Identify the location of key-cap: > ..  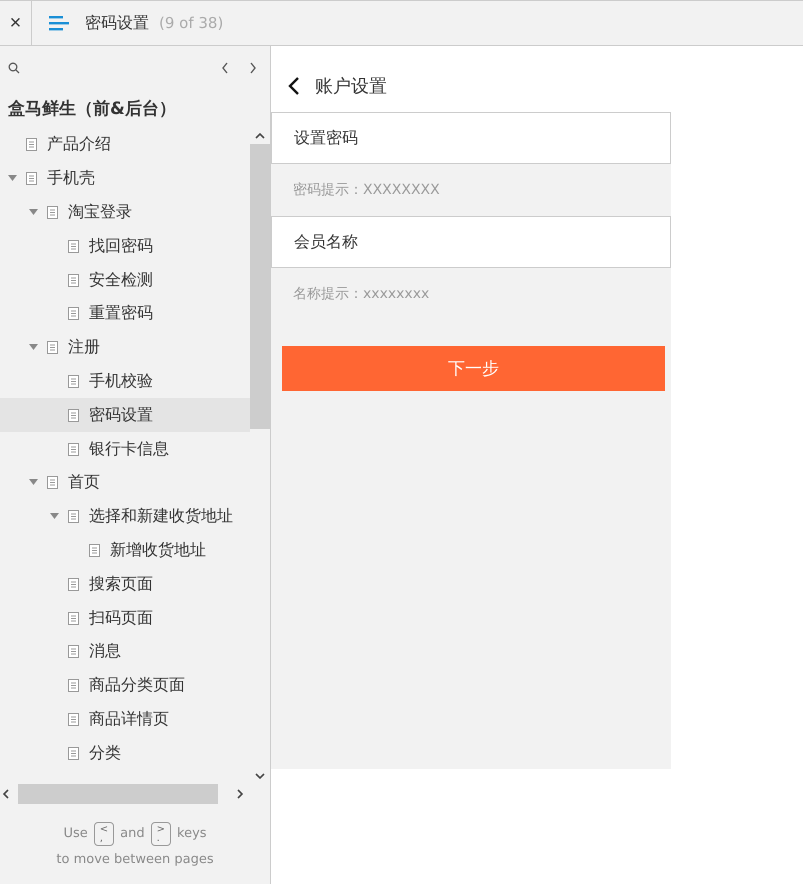
(160, 834).